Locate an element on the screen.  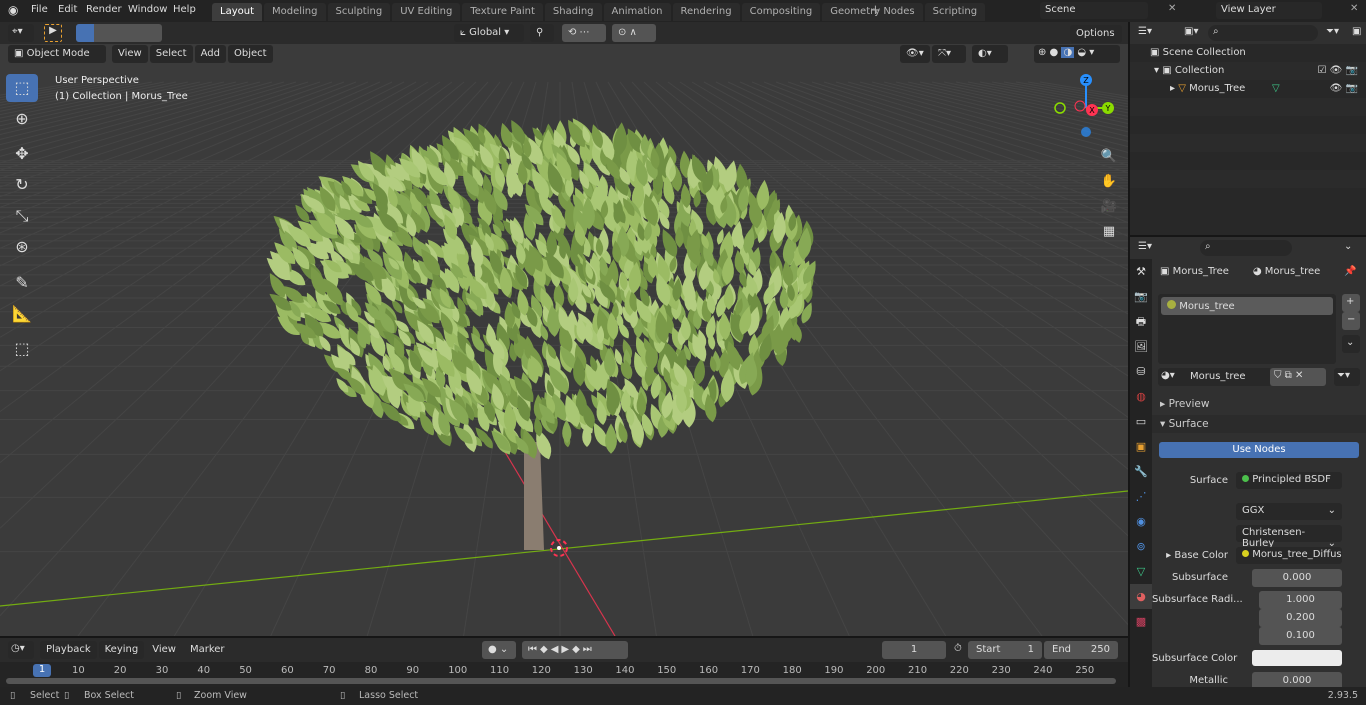
add-workspace-icon: + is located at coordinates (875, 10).